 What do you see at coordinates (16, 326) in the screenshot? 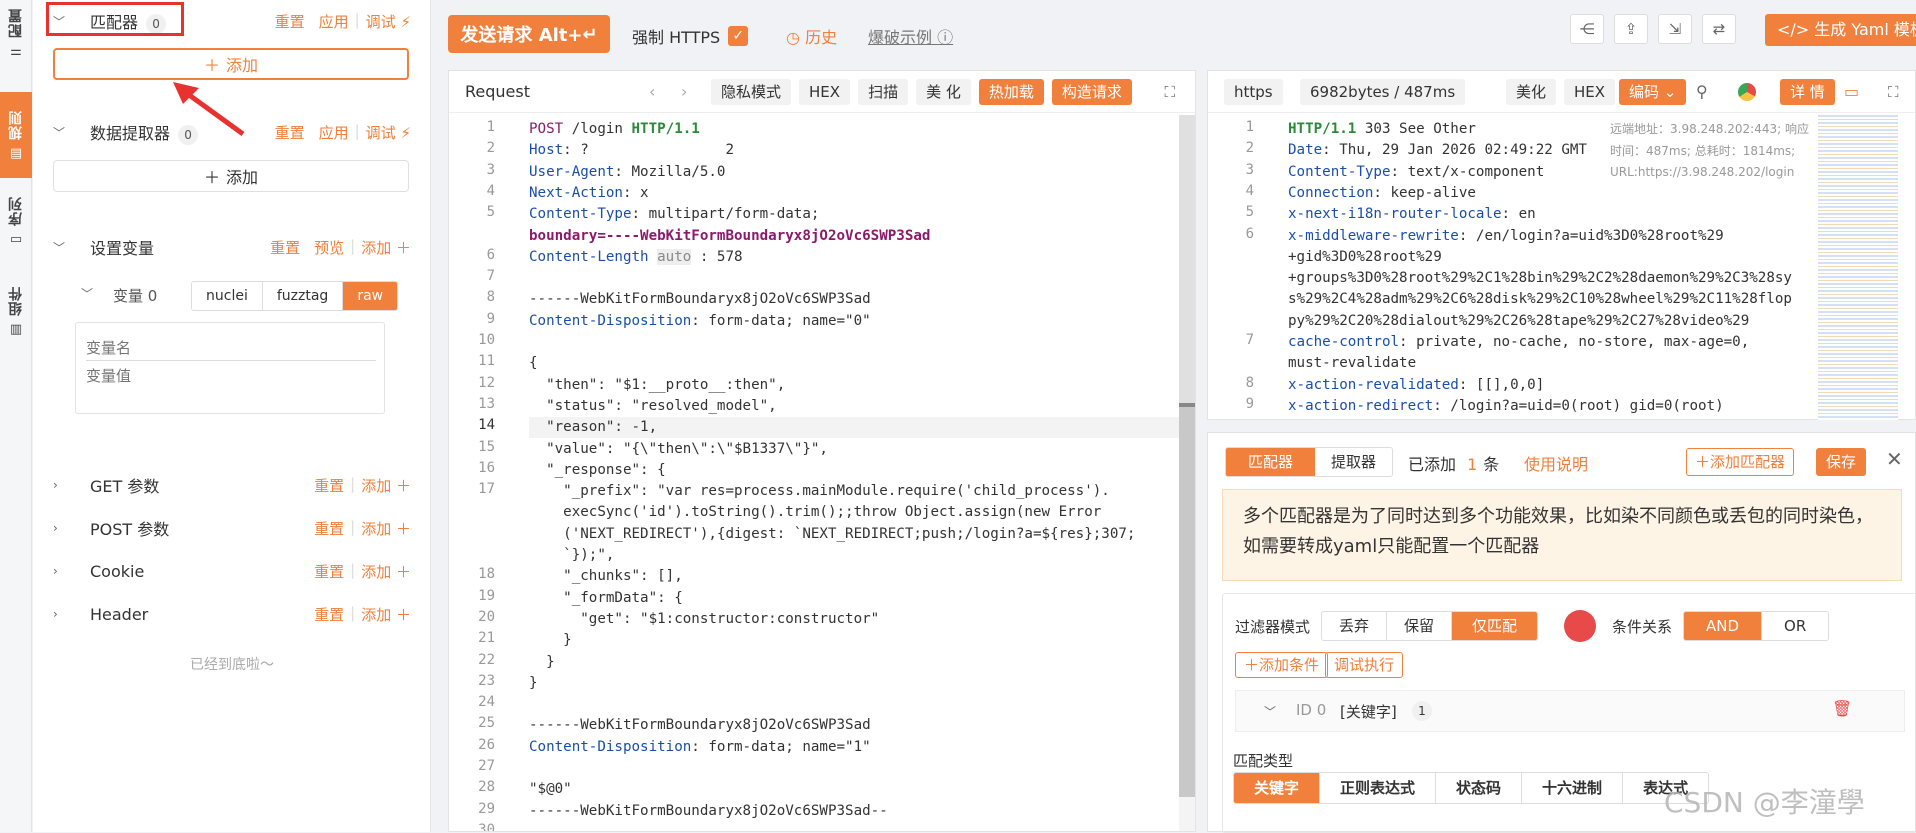
I see `tab-components: 组件 ▥` at bounding box center [16, 326].